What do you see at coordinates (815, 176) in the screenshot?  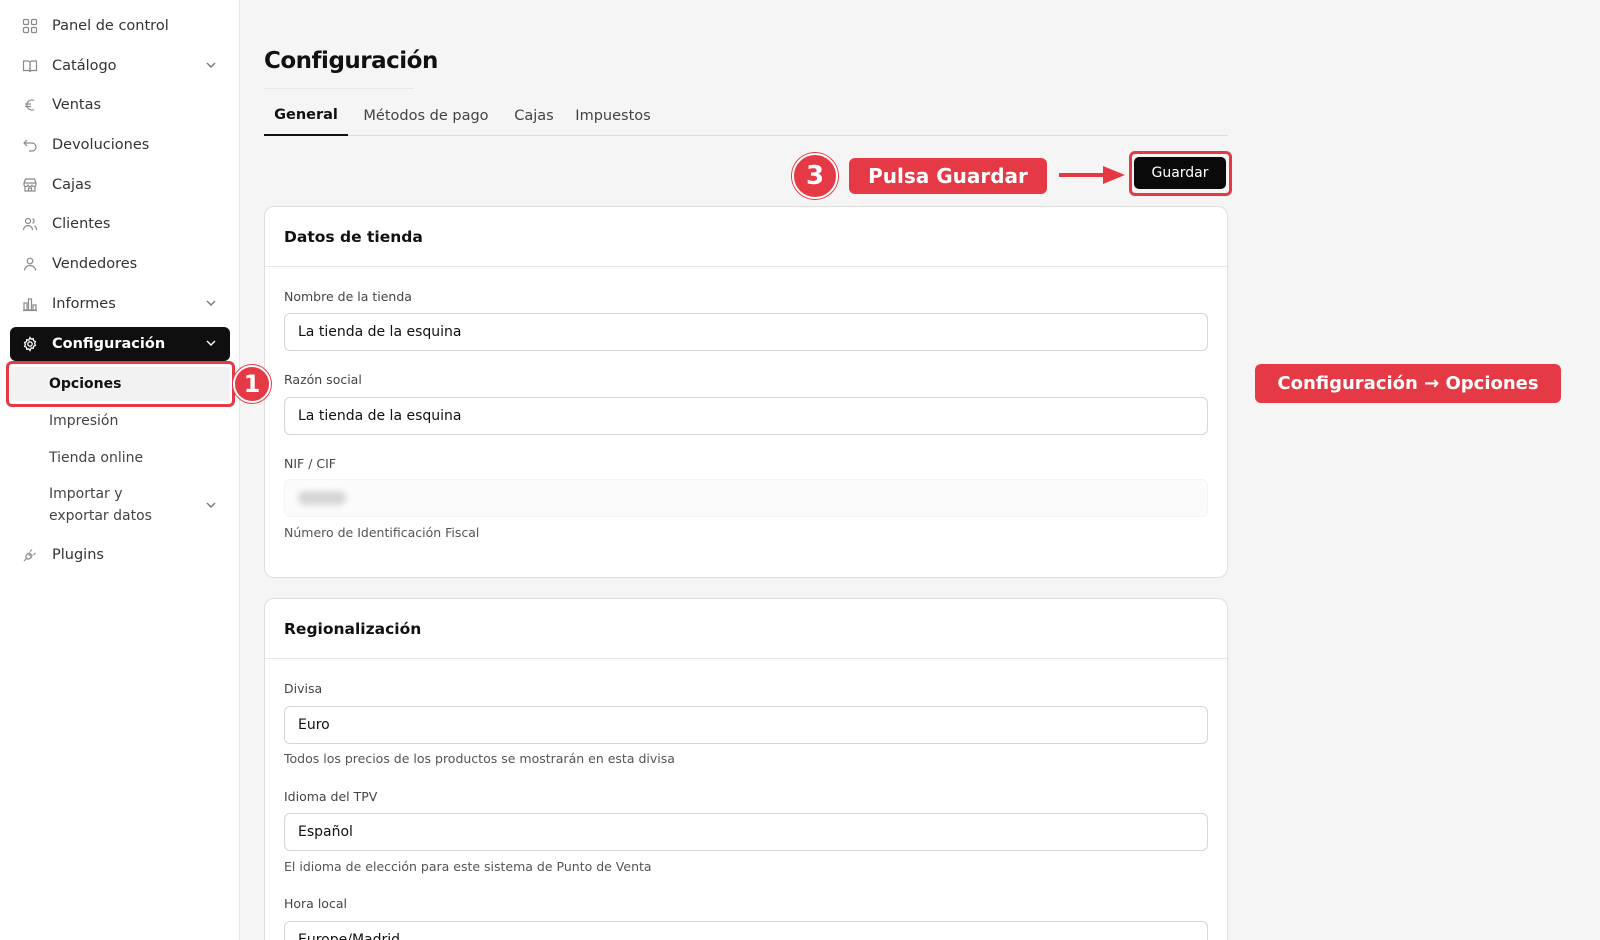 I see `step-3-badge: 3` at bounding box center [815, 176].